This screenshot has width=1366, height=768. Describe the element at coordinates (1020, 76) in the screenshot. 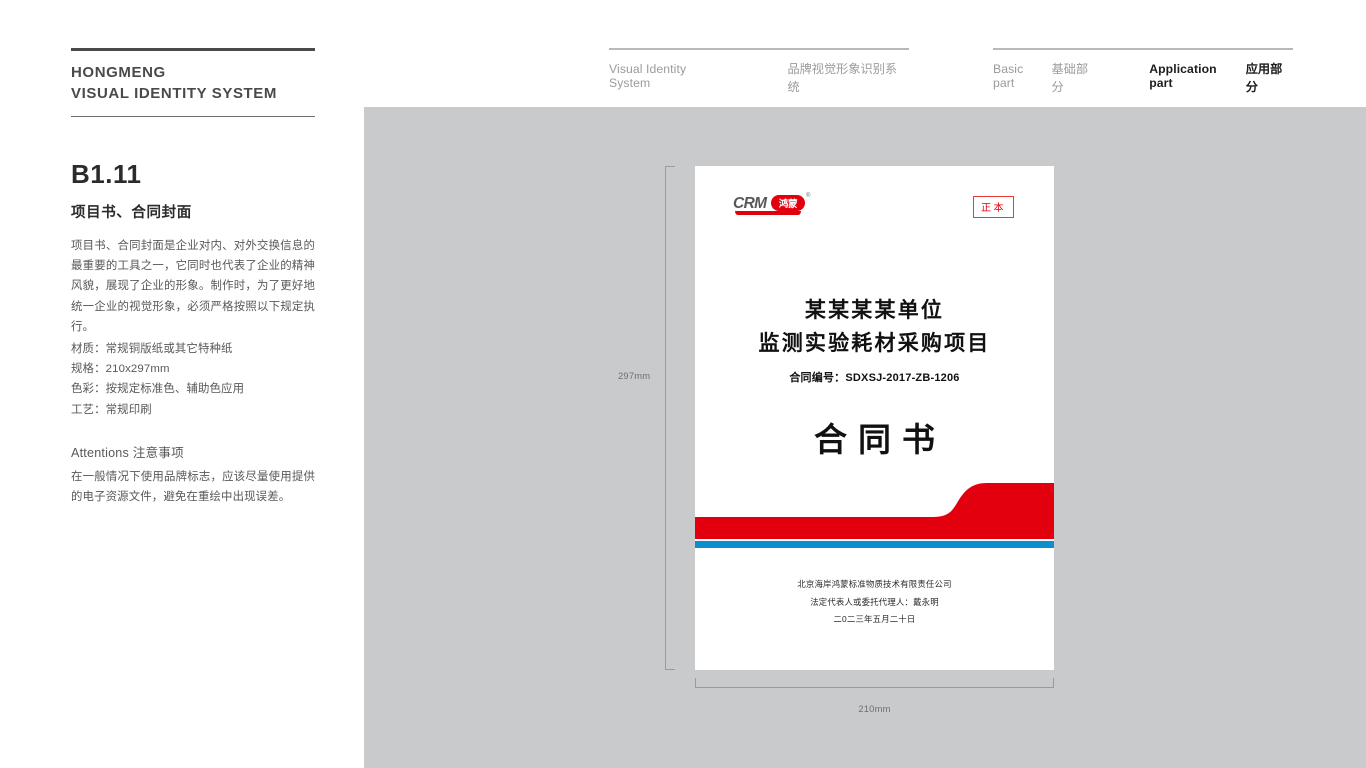

I see `tab-basic-part-en: Basic part` at that location.